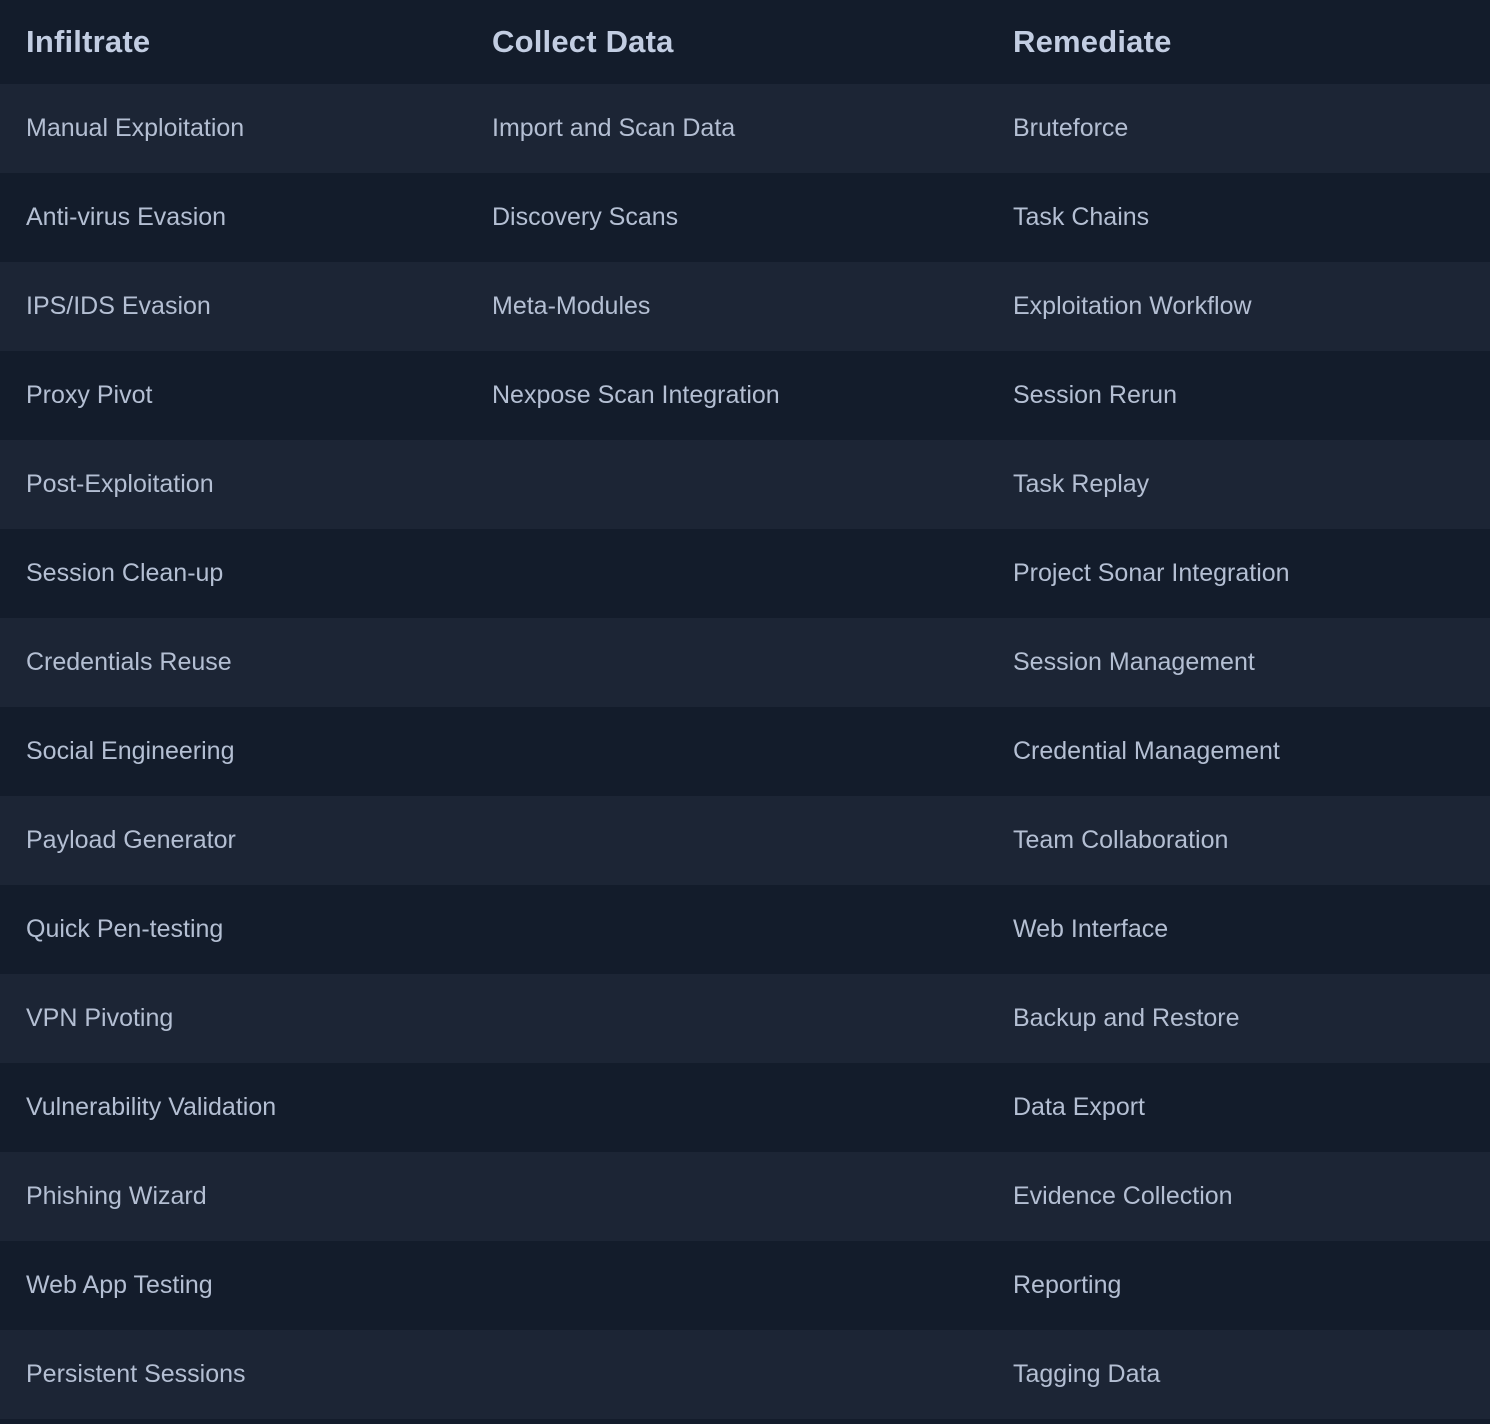  What do you see at coordinates (745, 840) in the screenshot?
I see `table-row: Payload Generator Team Collaboration` at bounding box center [745, 840].